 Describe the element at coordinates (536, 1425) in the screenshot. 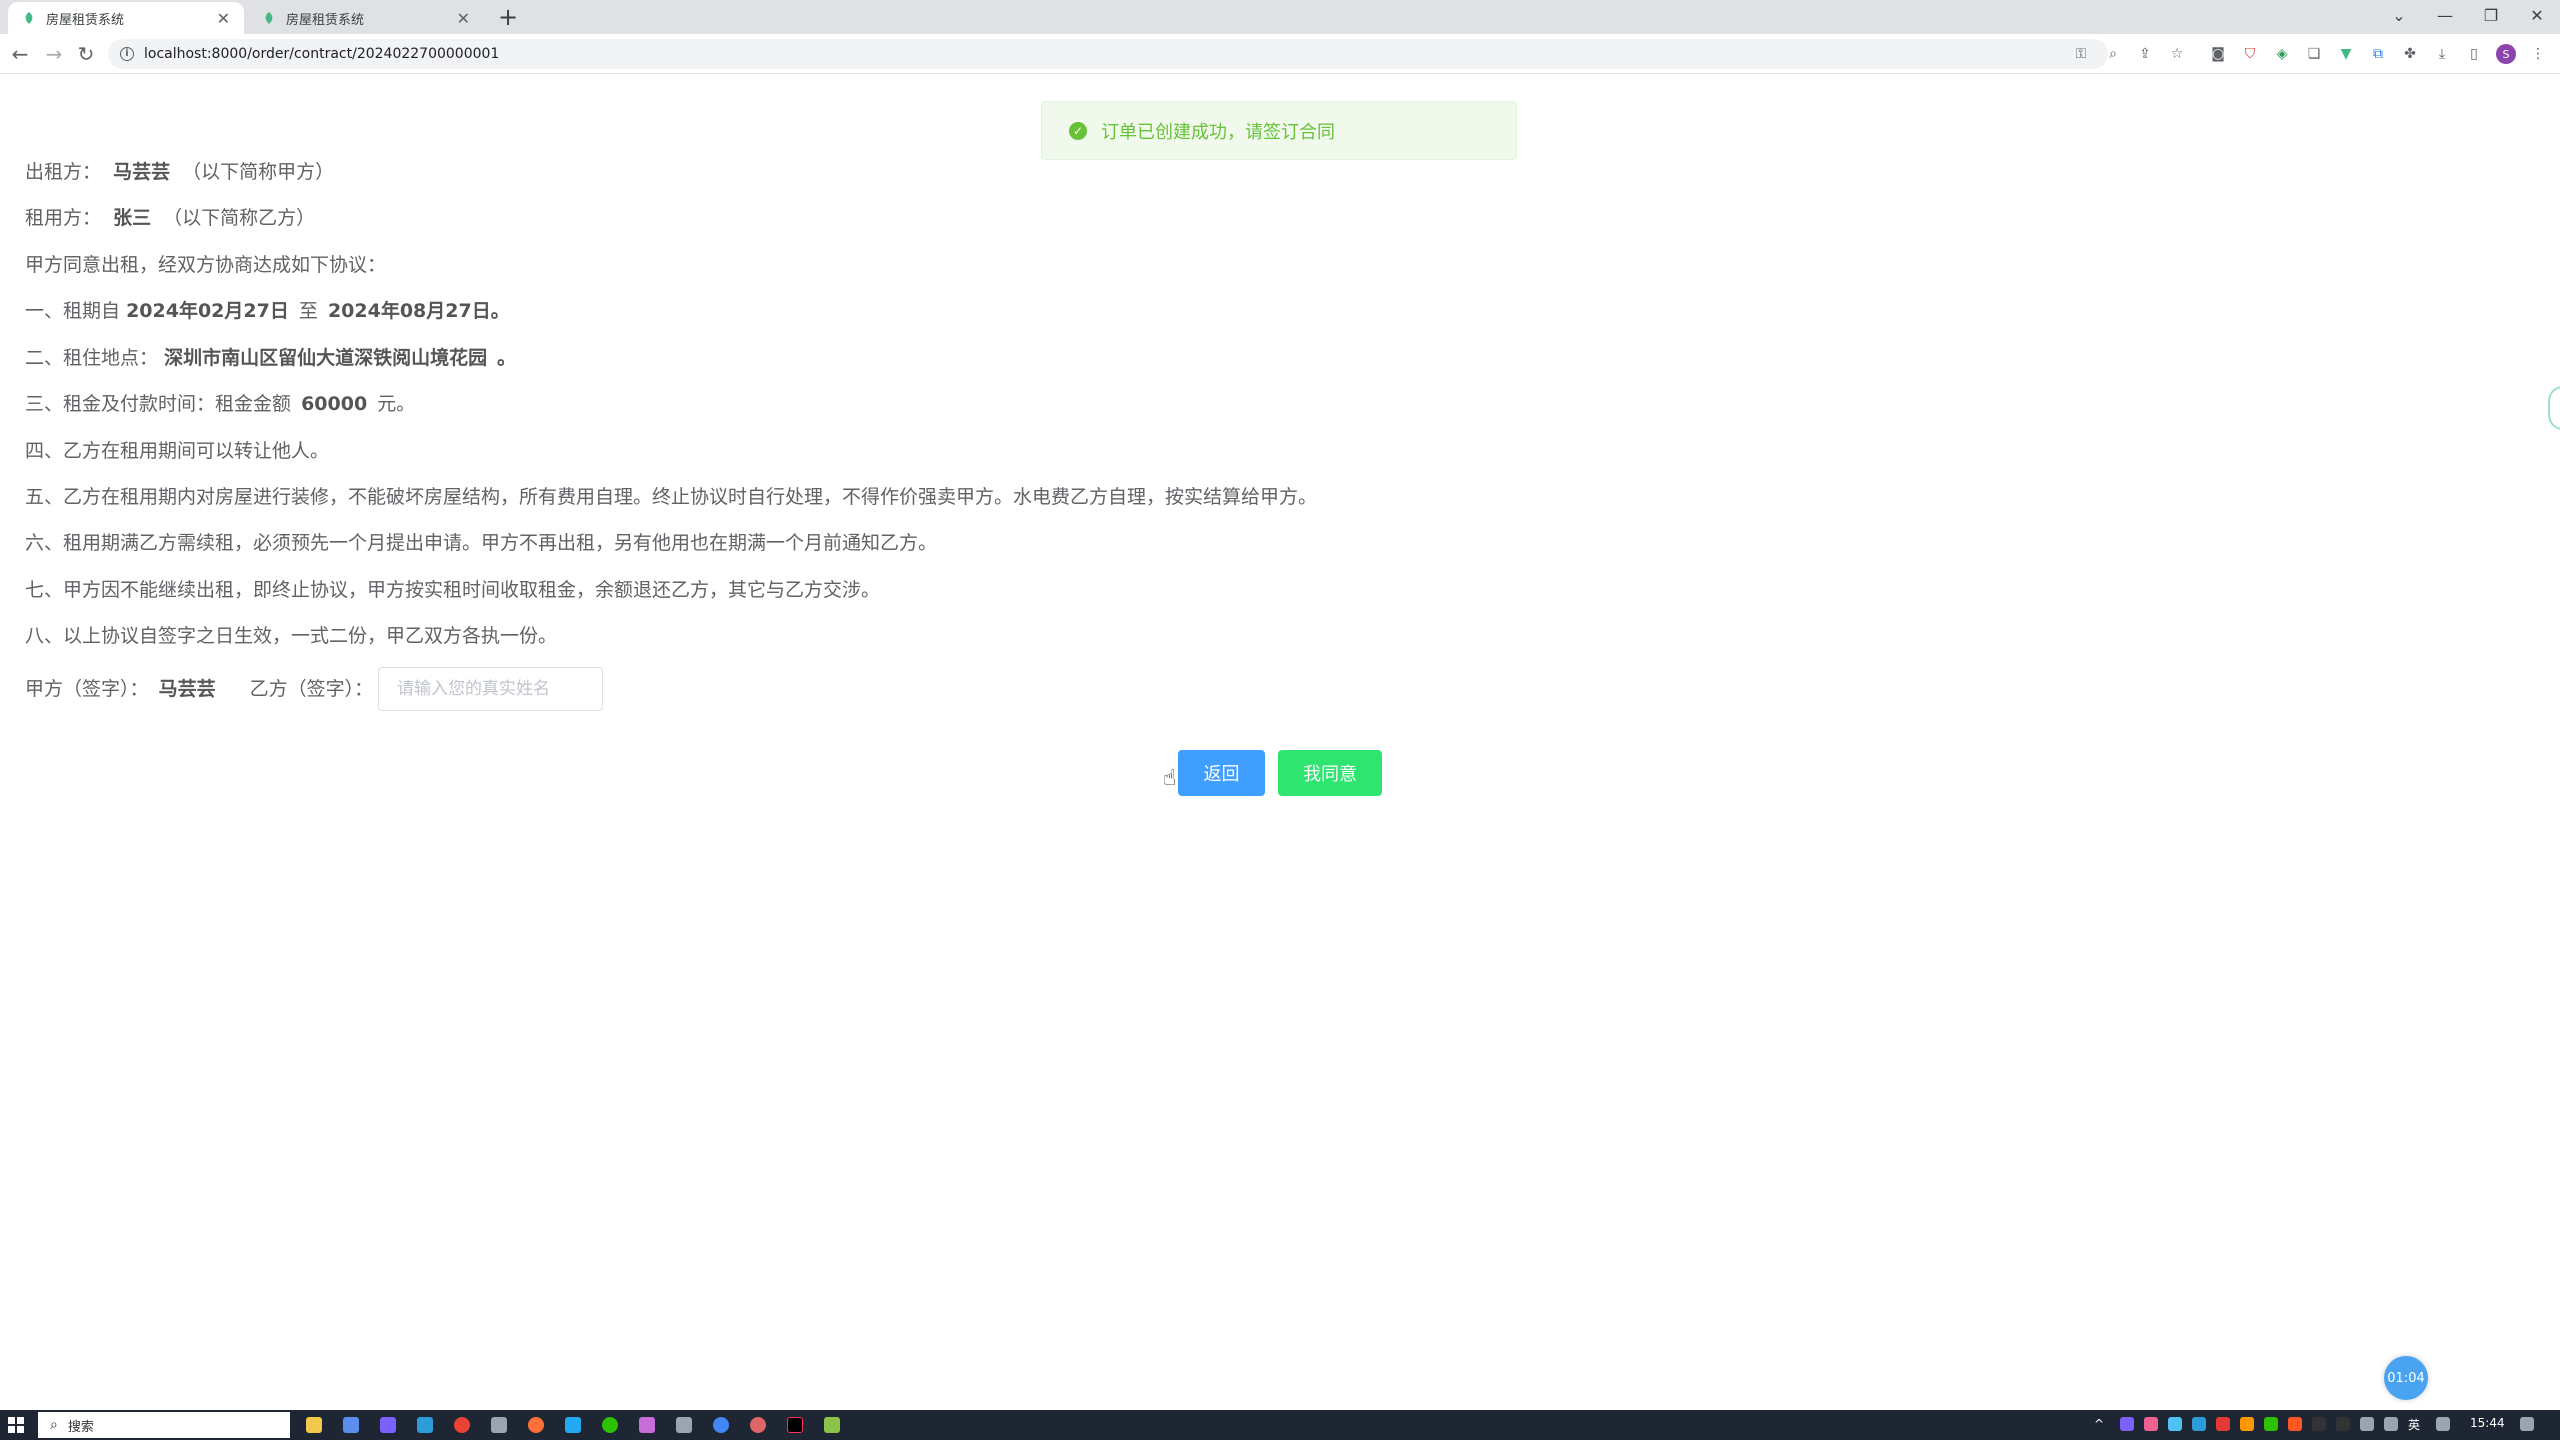

I see `firefox-icon` at that location.